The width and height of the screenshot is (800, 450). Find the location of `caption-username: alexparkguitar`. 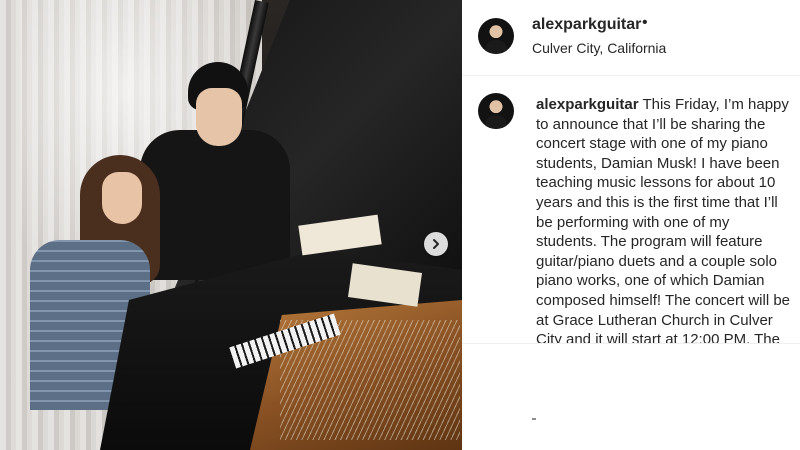

caption-username: alexparkguitar is located at coordinates (587, 104).